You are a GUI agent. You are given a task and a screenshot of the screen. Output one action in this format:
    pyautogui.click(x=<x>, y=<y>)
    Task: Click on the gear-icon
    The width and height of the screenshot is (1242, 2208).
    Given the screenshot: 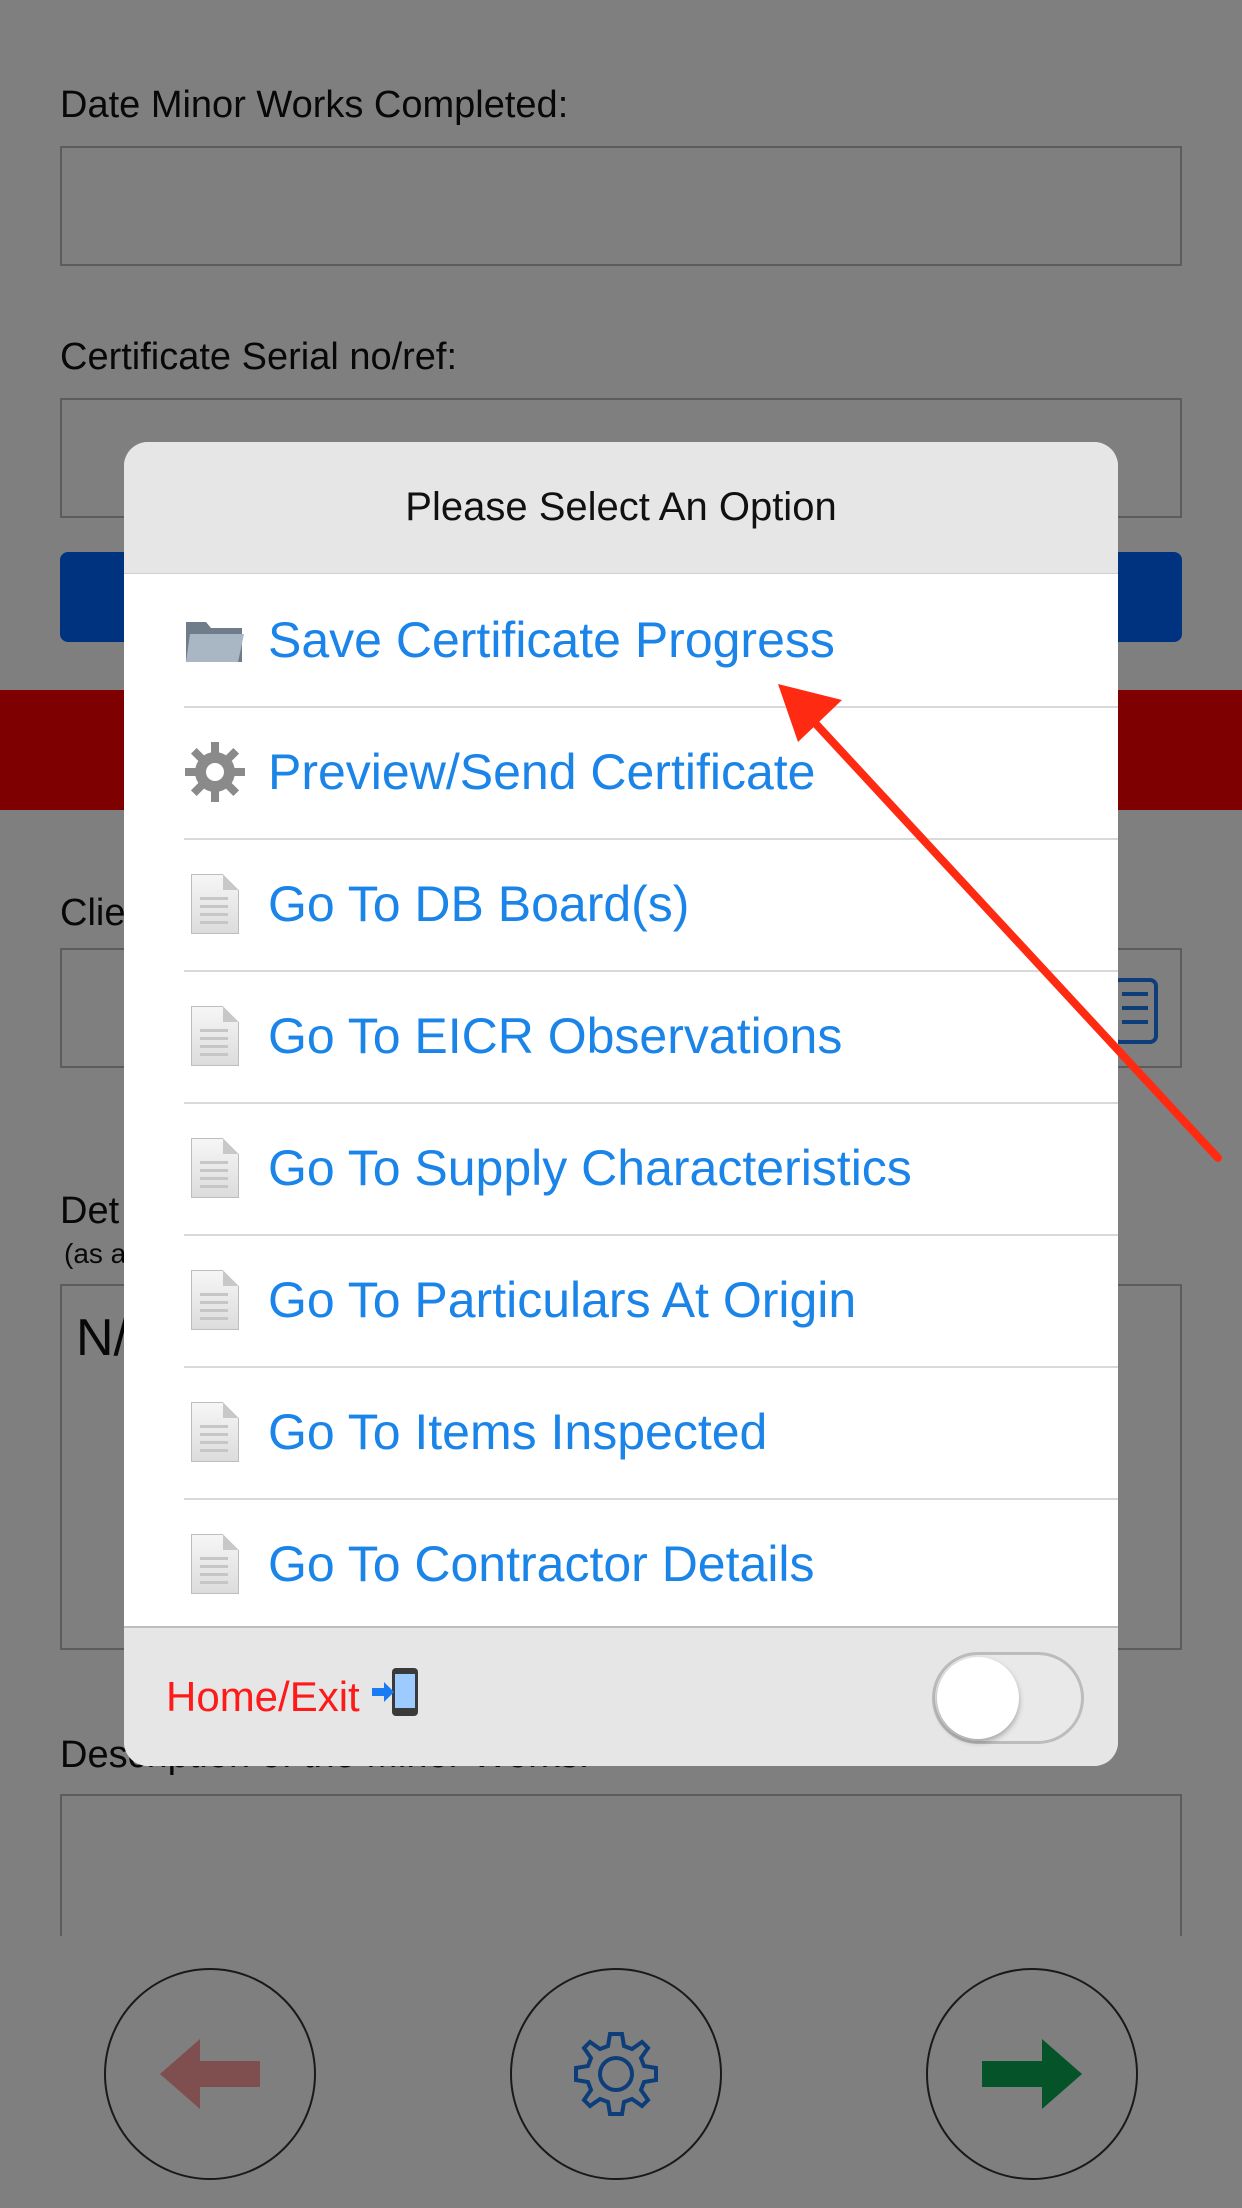 What is the action you would take?
    pyautogui.click(x=215, y=772)
    